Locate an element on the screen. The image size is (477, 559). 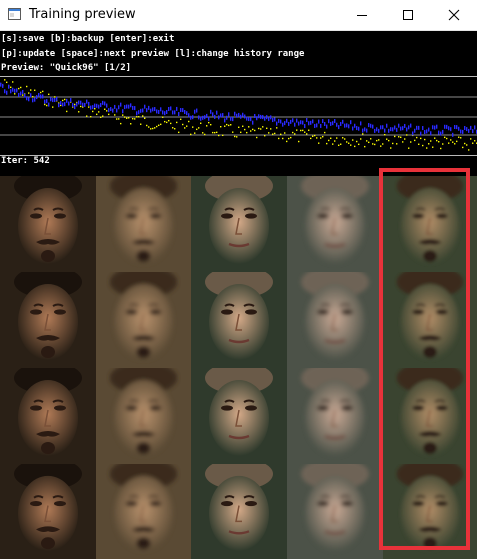
close-button is located at coordinates (454, 15).